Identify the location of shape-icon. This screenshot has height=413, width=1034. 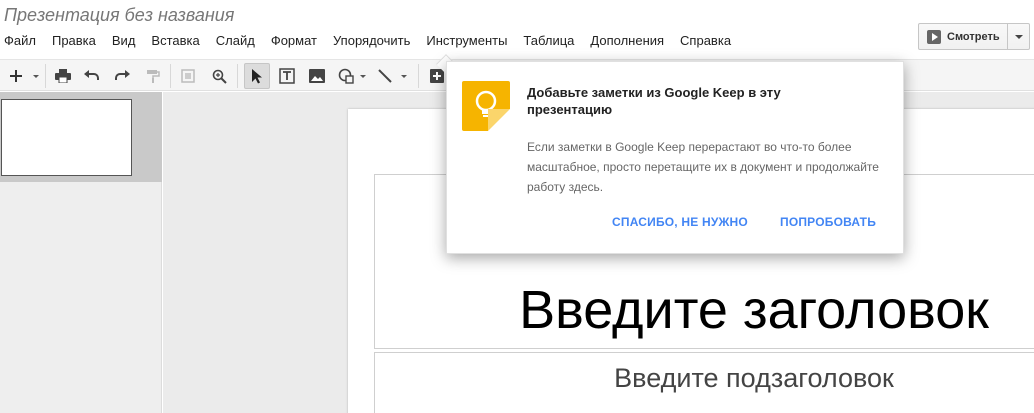
(346, 76).